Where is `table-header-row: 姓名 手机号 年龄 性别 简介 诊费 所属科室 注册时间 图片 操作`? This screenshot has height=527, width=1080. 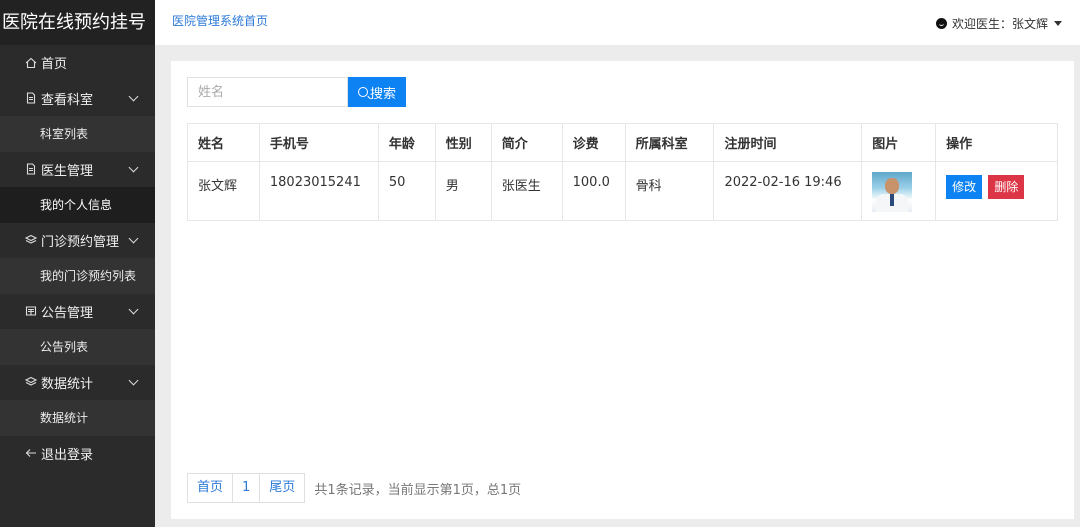 table-header-row: 姓名 手机号 年龄 性别 简介 诊费 所属科室 注册时间 图片 操作 is located at coordinates (622, 142).